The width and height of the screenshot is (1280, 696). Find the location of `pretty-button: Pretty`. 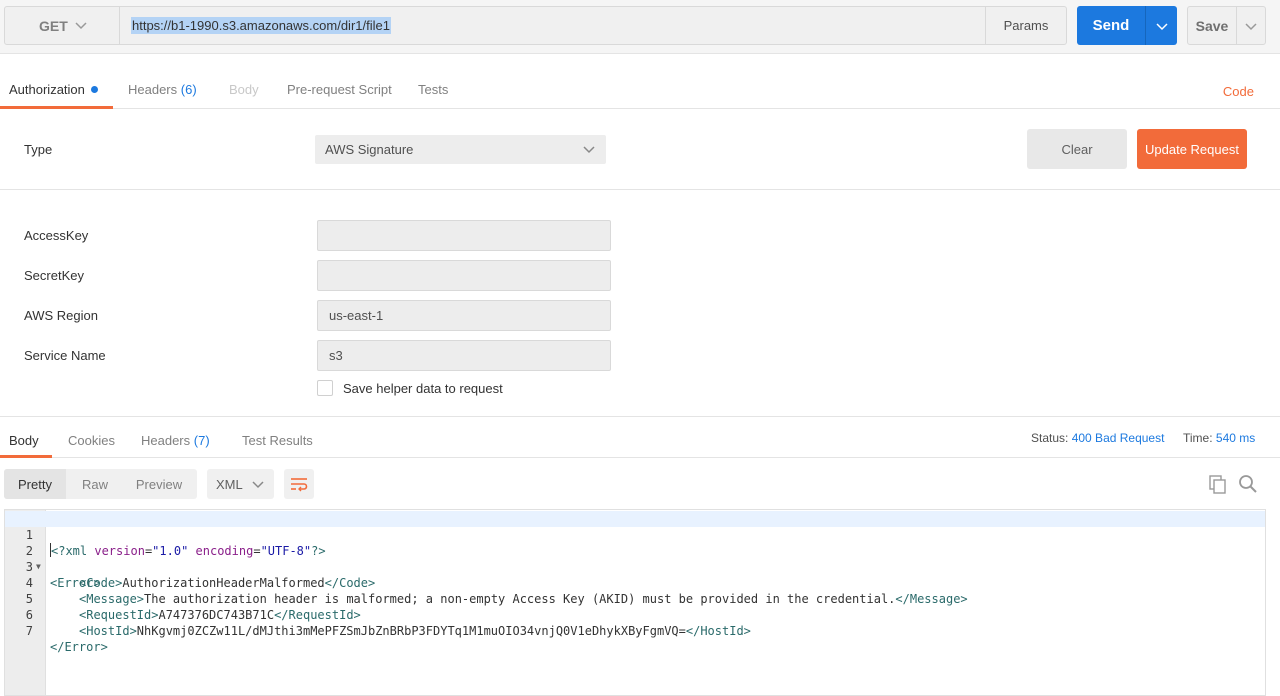

pretty-button: Pretty is located at coordinates (35, 484).